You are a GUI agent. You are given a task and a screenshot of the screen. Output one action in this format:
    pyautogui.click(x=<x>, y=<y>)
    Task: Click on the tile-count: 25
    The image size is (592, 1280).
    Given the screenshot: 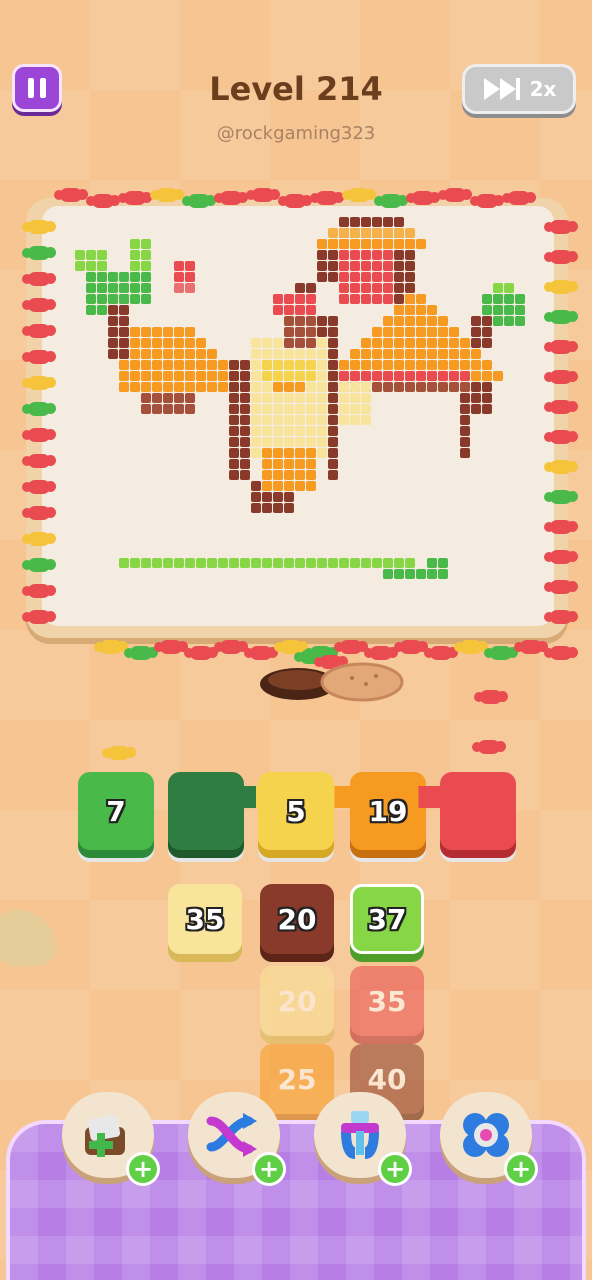 What is the action you would take?
    pyautogui.click(x=297, y=1079)
    